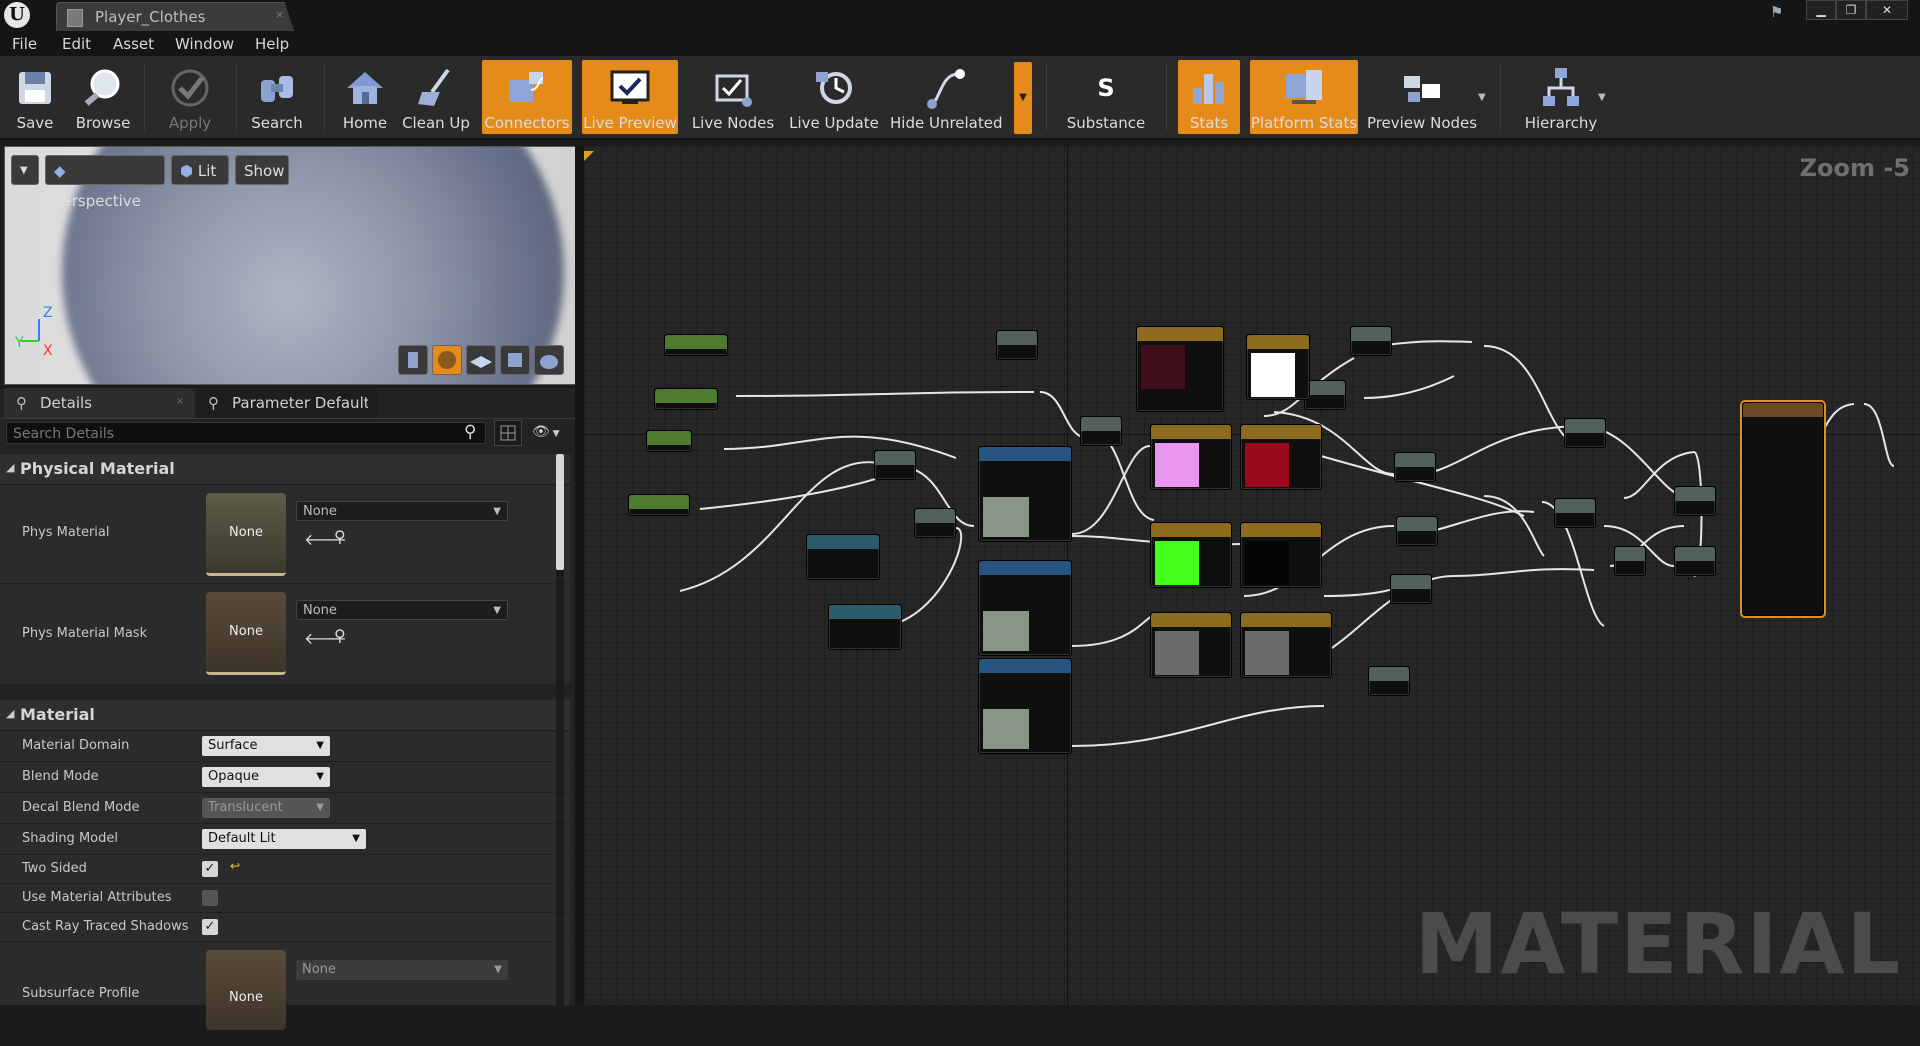 The height and width of the screenshot is (1046, 1920). I want to click on preview-sphere-button, so click(447, 360).